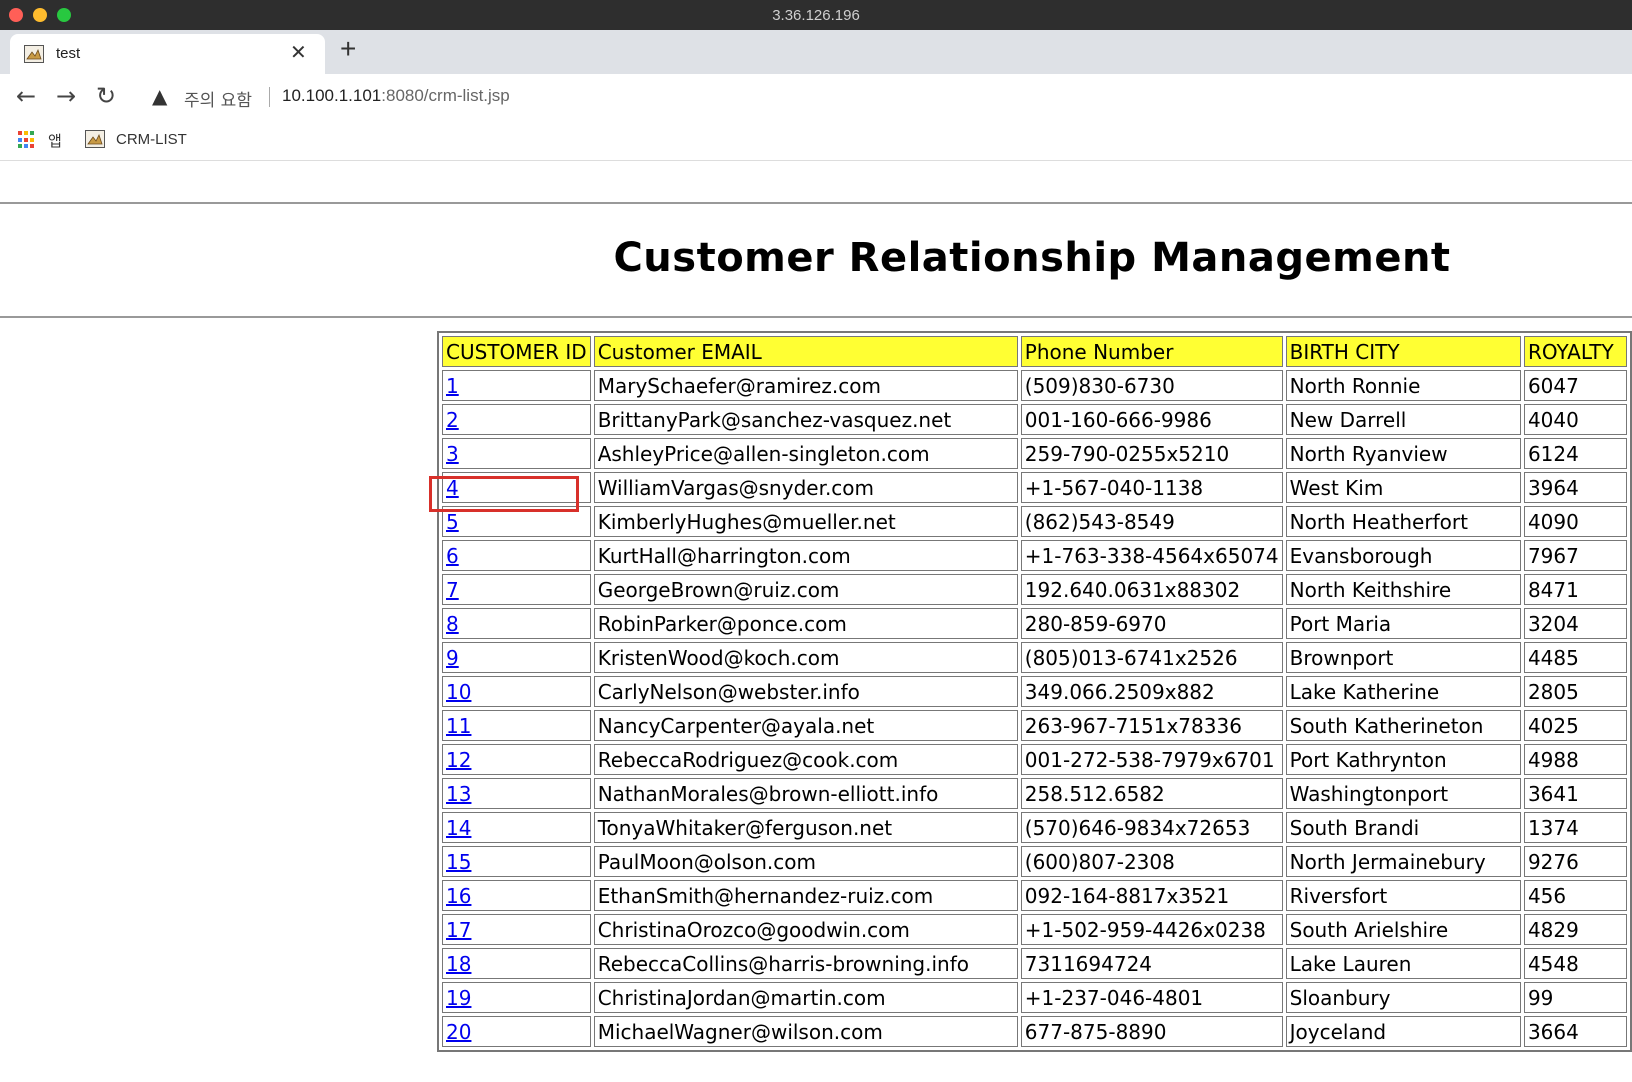  I want to click on cell-birth-city: Port Kathrynton, so click(1403, 759).